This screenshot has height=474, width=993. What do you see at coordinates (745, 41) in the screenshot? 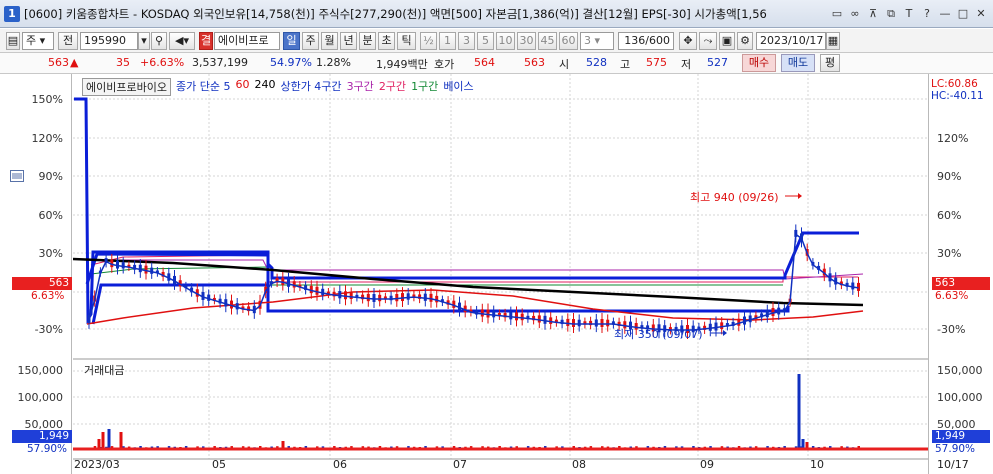
I see `settings-icon: ⚙` at bounding box center [745, 41].